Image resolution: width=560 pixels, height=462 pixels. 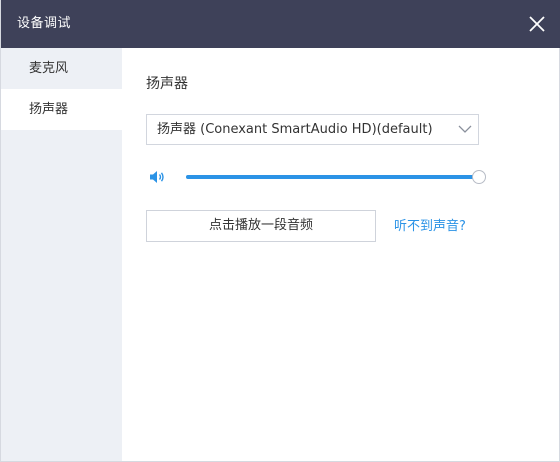 What do you see at coordinates (49, 109) in the screenshot?
I see `sidebar-item-label: 扬声器` at bounding box center [49, 109].